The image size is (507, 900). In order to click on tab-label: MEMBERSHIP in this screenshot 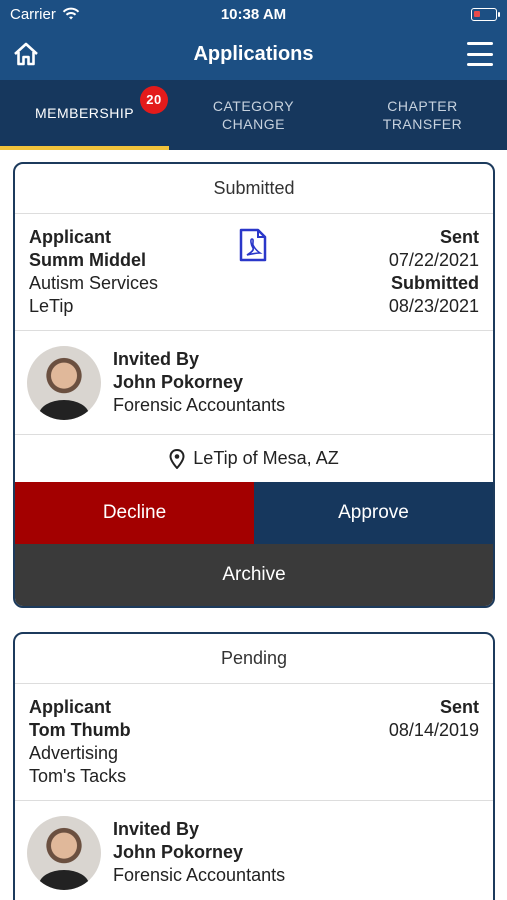, I will do `click(84, 113)`.